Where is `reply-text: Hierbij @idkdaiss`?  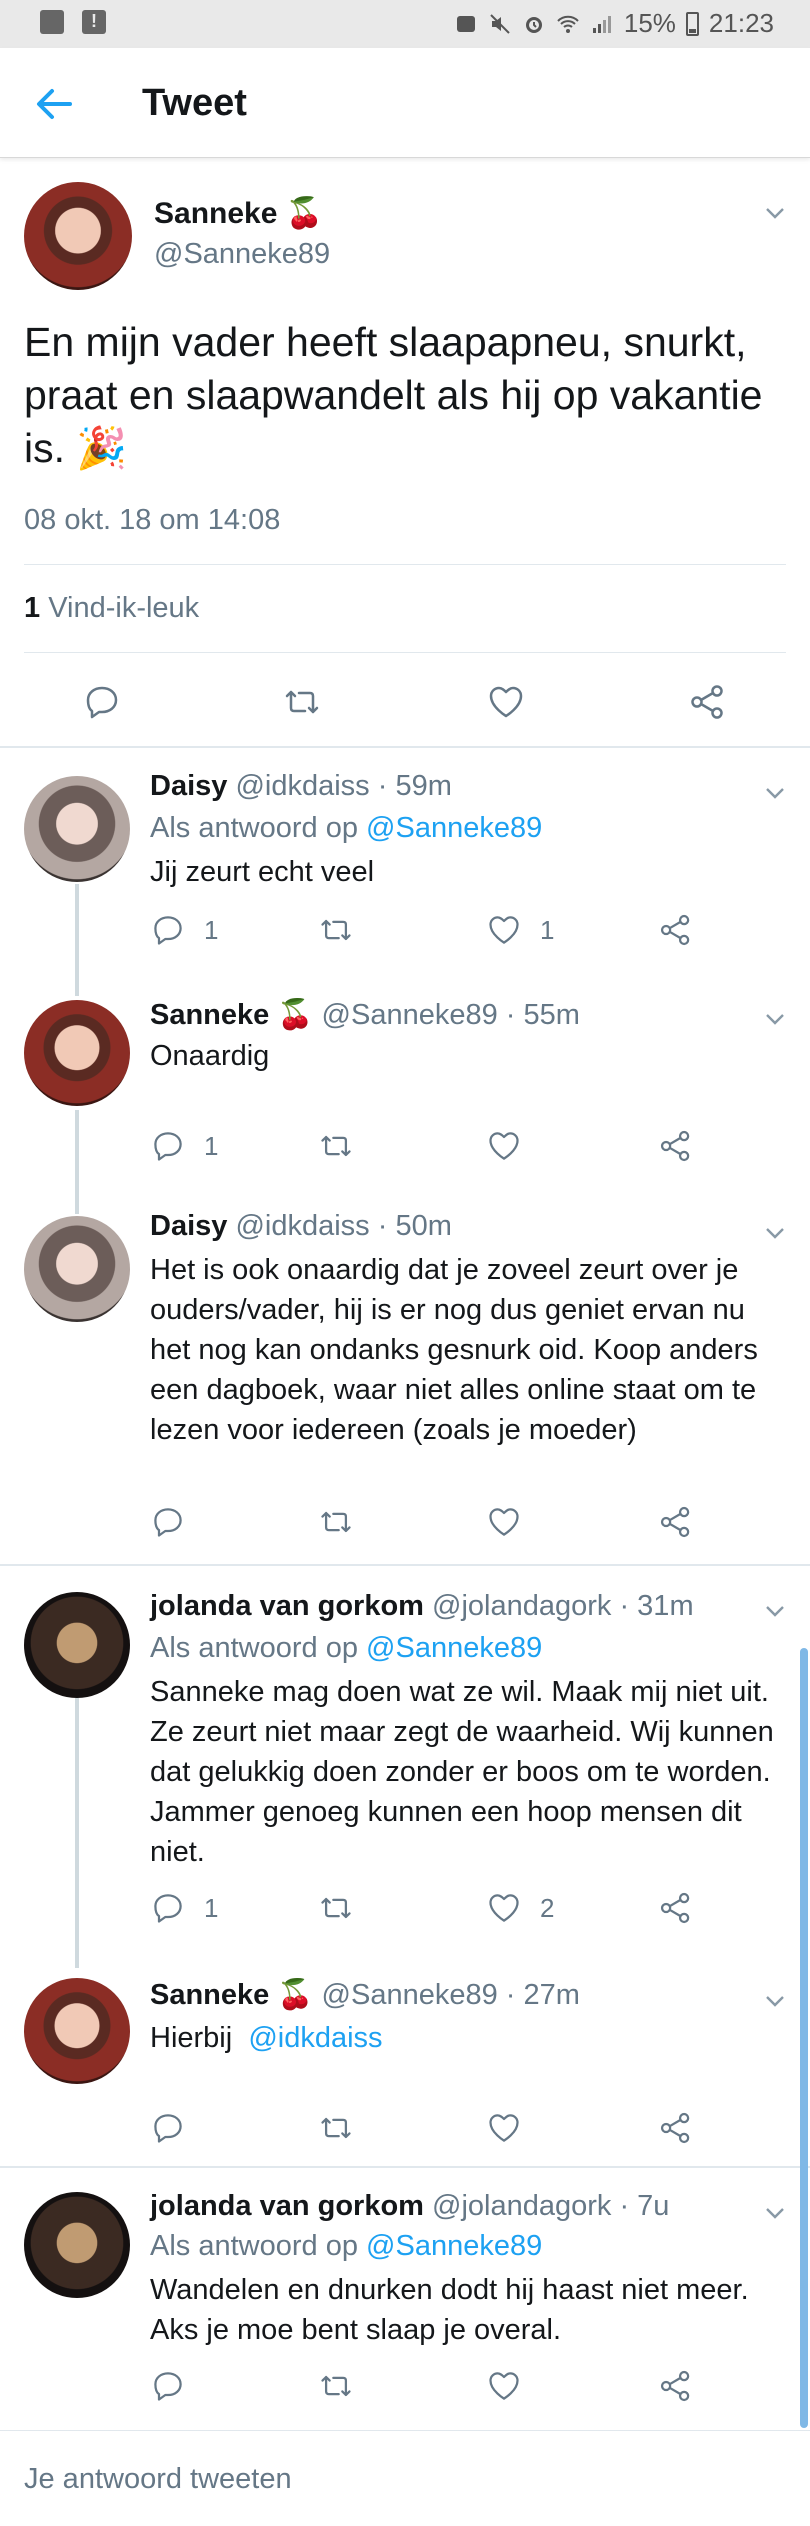
reply-text: Hierbij @idkdaiss is located at coordinates (266, 2038).